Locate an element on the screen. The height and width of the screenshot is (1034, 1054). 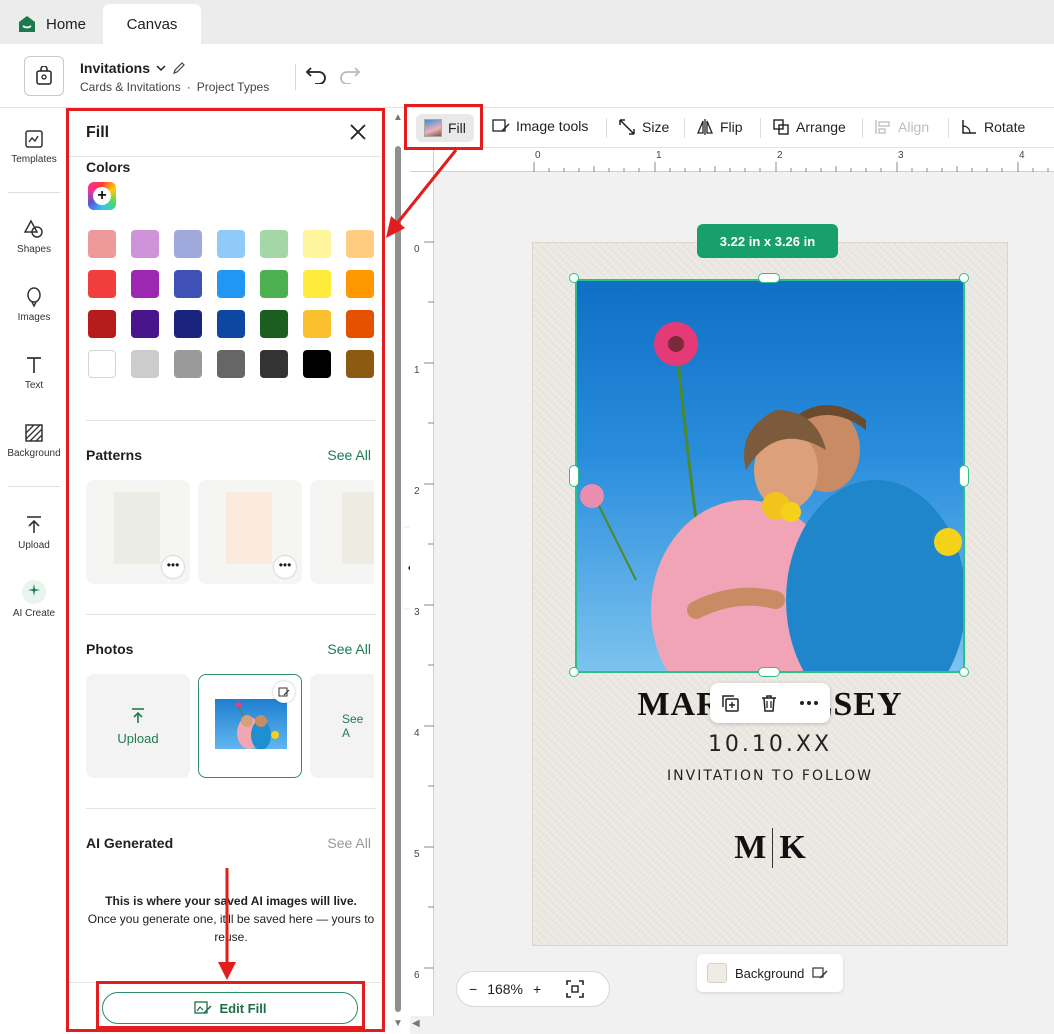
annotation-arrowhead is located at coordinates (227, 971).